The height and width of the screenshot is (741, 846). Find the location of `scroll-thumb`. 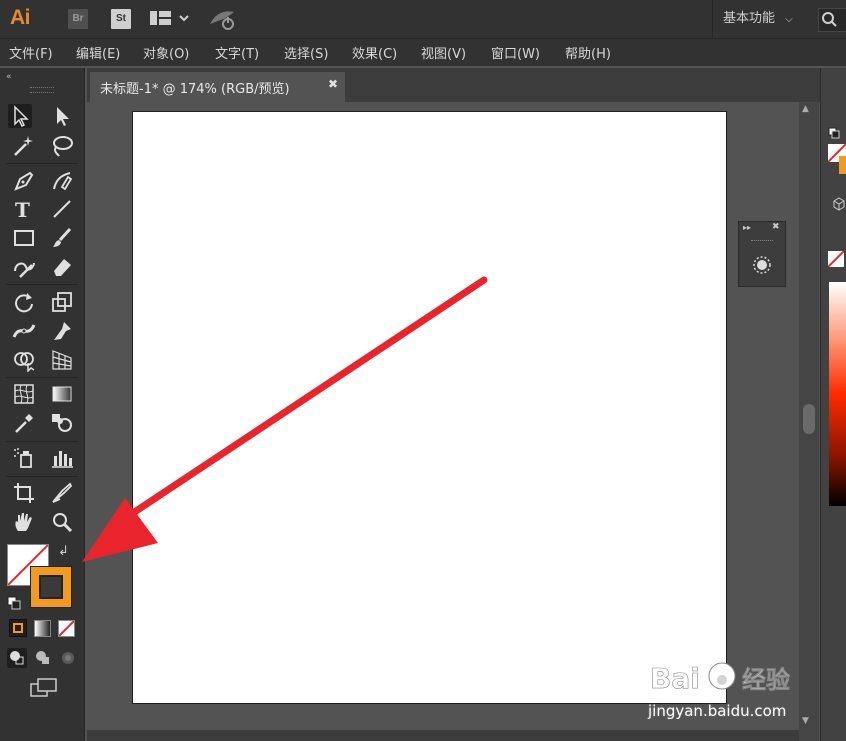

scroll-thumb is located at coordinates (809, 419).